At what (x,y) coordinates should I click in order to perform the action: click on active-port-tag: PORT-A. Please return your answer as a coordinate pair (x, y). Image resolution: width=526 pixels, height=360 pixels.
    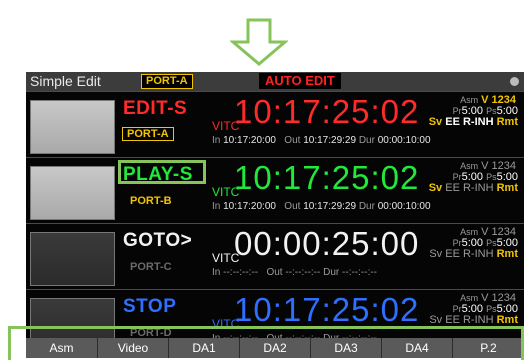
    Looking at the image, I should click on (167, 81).